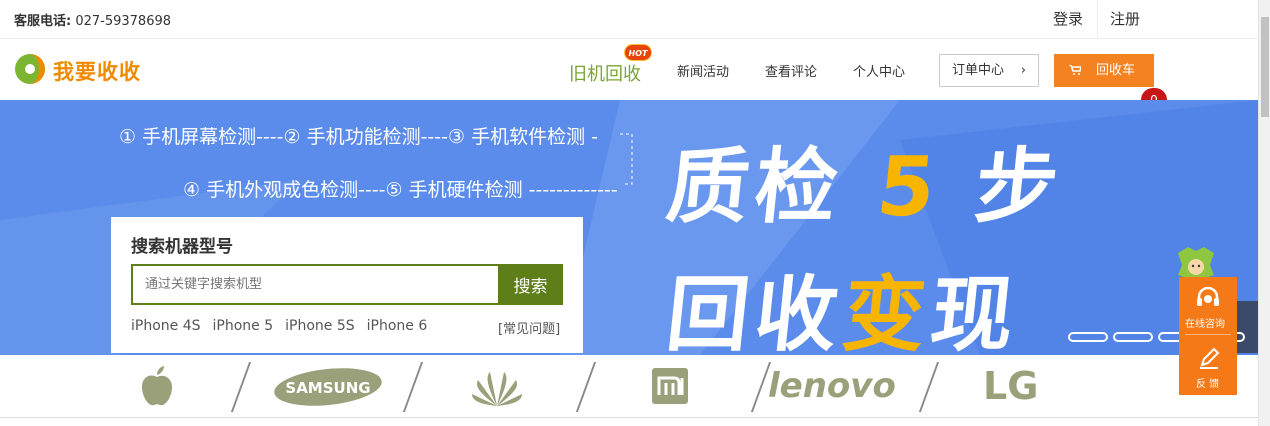 This screenshot has width=1270, height=426. Describe the element at coordinates (123, 21) in the screenshot. I see `hotline-number: 027-59378698` at that location.